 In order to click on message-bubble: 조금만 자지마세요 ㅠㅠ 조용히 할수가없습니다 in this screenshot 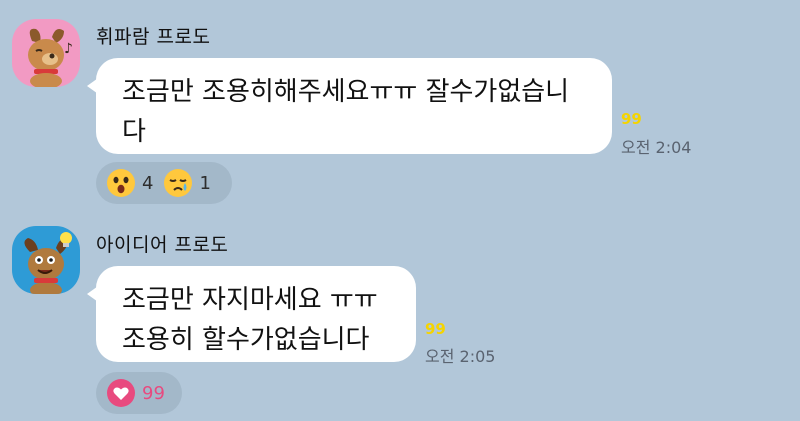, I will do `click(251, 314)`.